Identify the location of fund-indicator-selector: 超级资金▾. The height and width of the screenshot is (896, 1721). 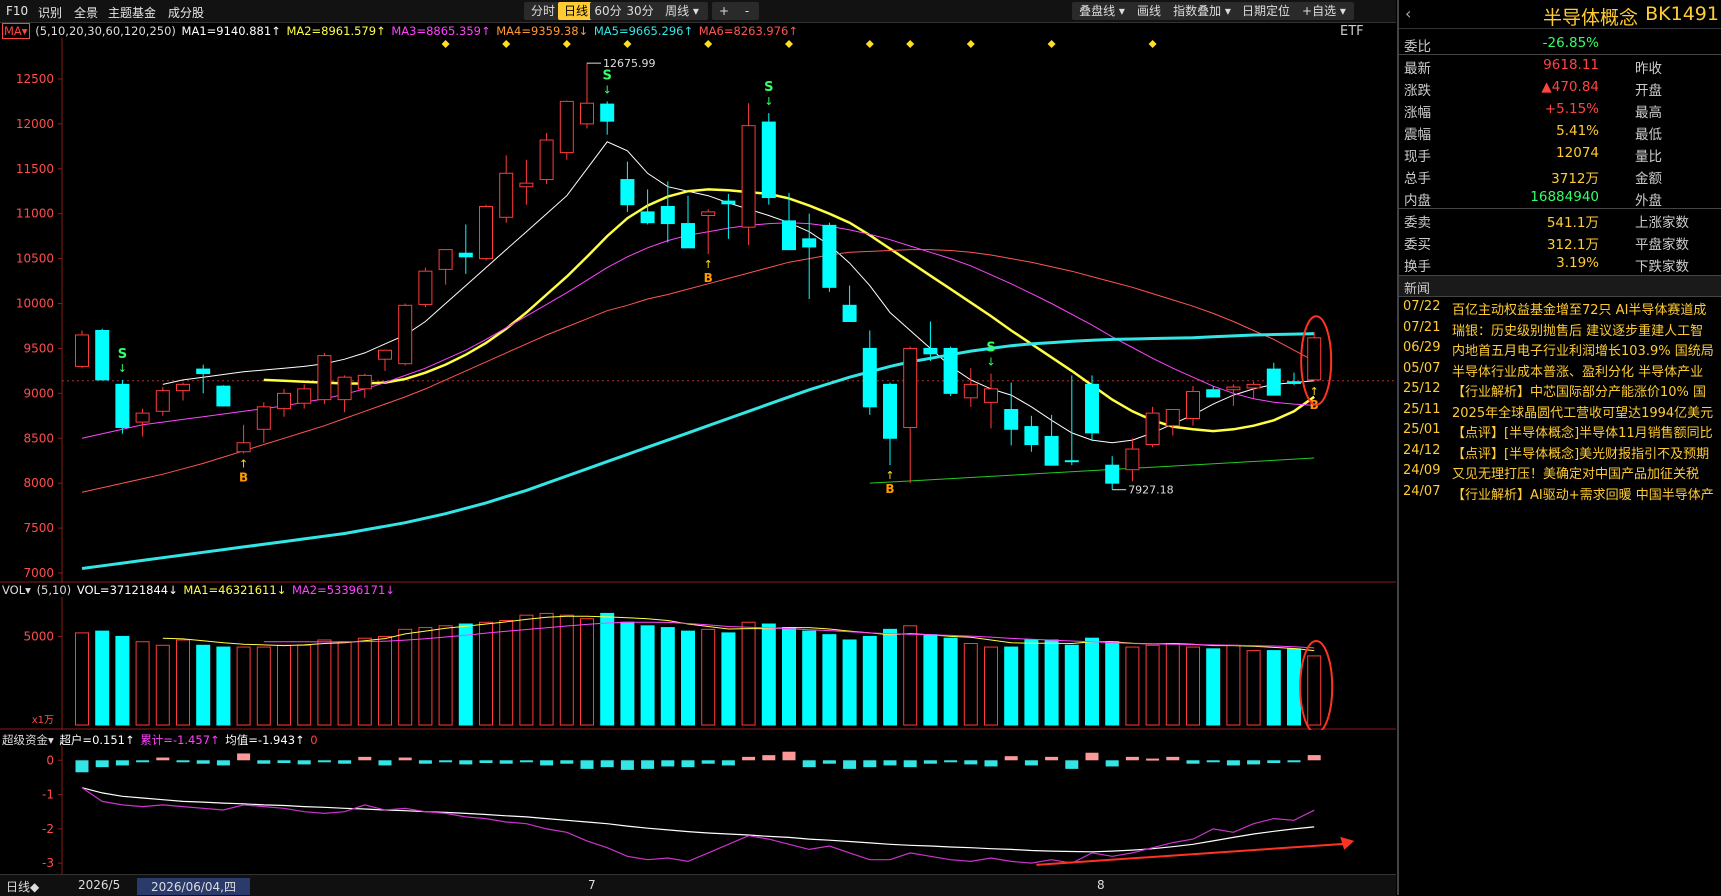
(28, 740).